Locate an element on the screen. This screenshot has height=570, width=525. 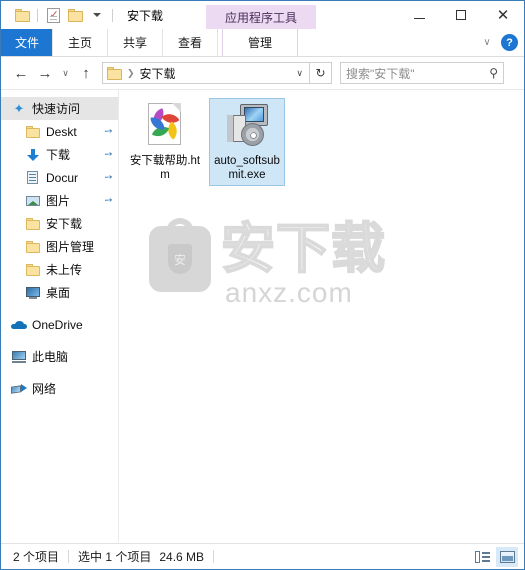
sidebar-item-desktop-pinned: Deskt ➚ is located at coordinates (59, 131).